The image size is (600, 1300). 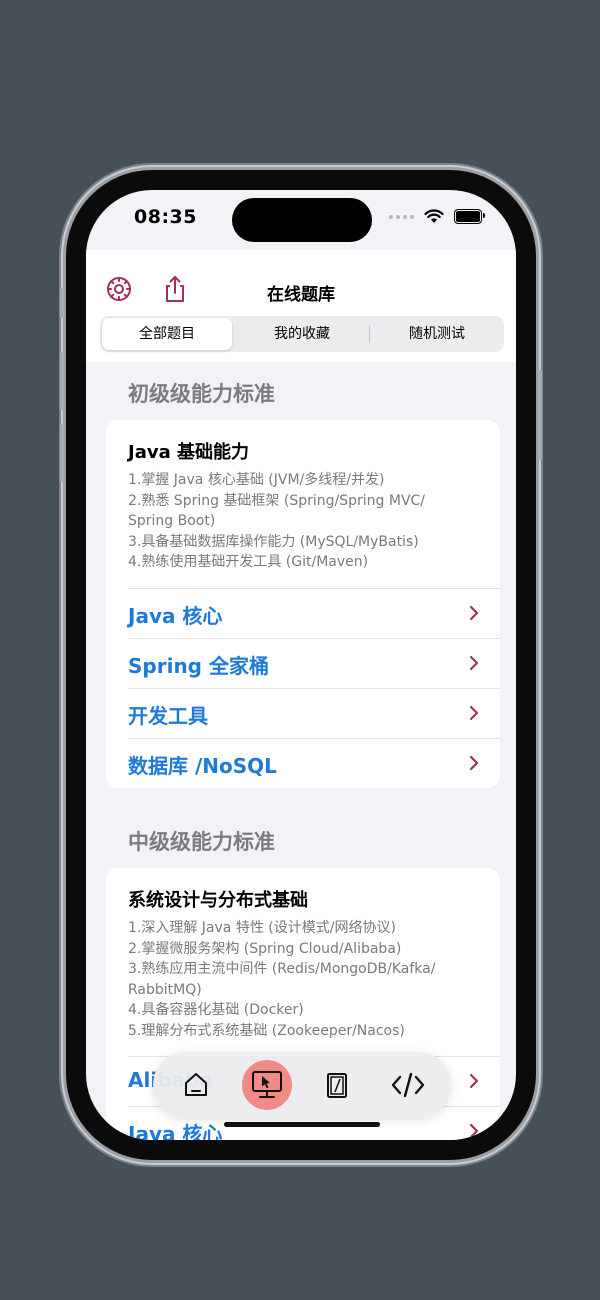 I want to click on segmented-control: 全部题目 我的收藏 随机测试, so click(x=302, y=334).